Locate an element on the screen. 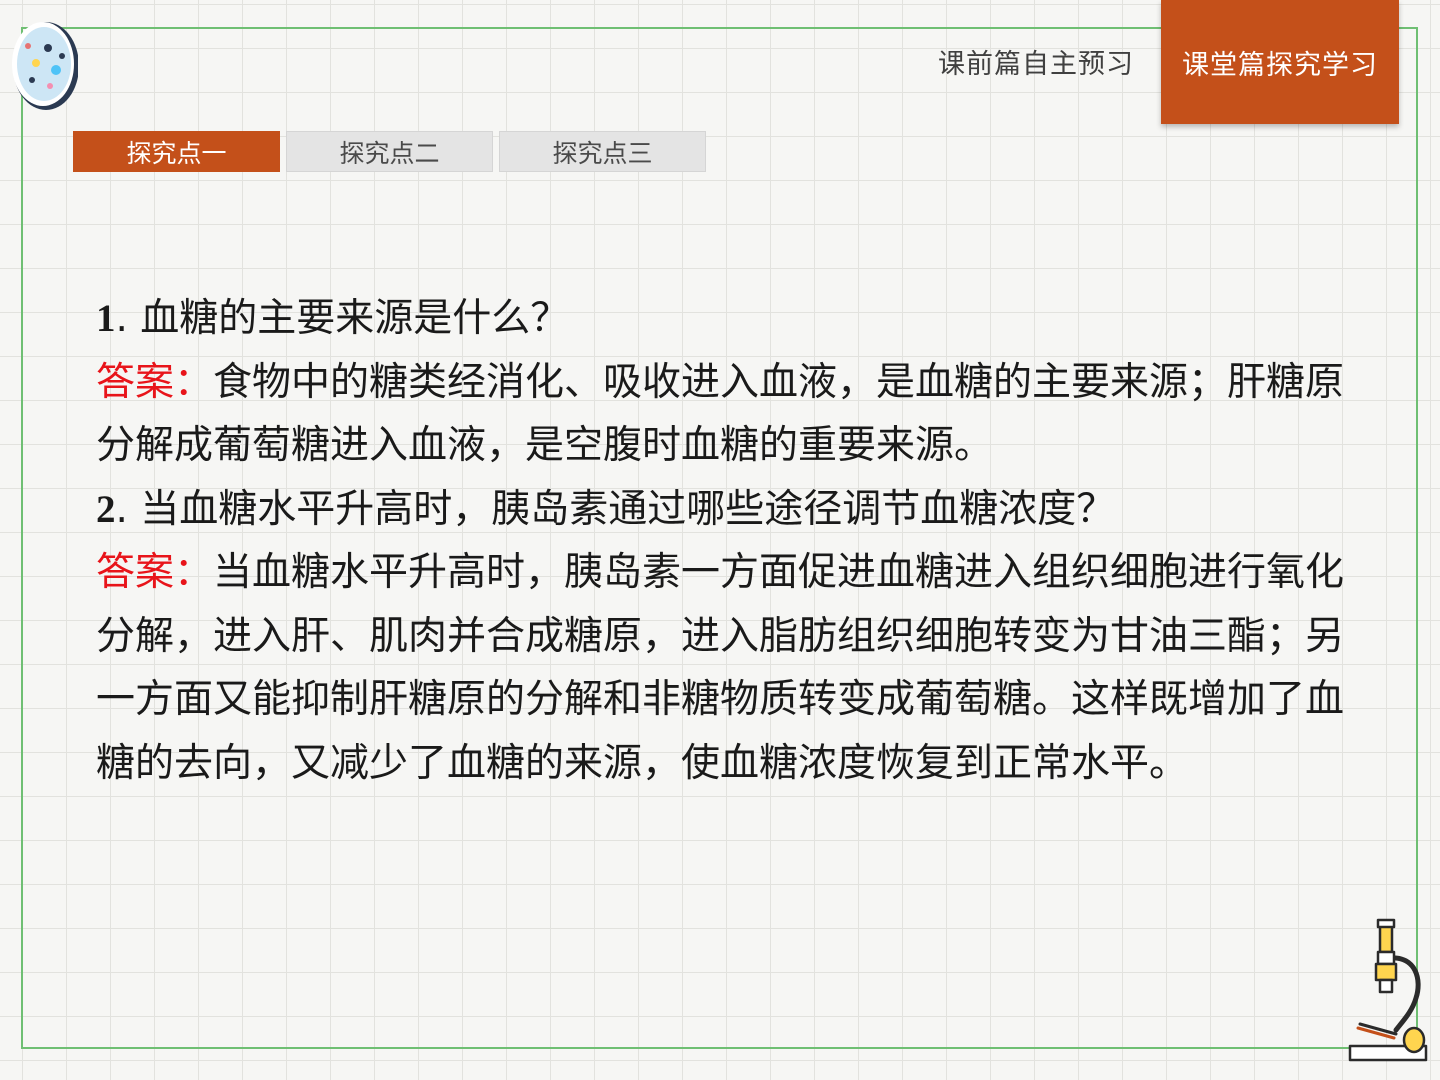 This screenshot has width=1440, height=1080. petri-dish-icon is located at coordinates (45, 66).